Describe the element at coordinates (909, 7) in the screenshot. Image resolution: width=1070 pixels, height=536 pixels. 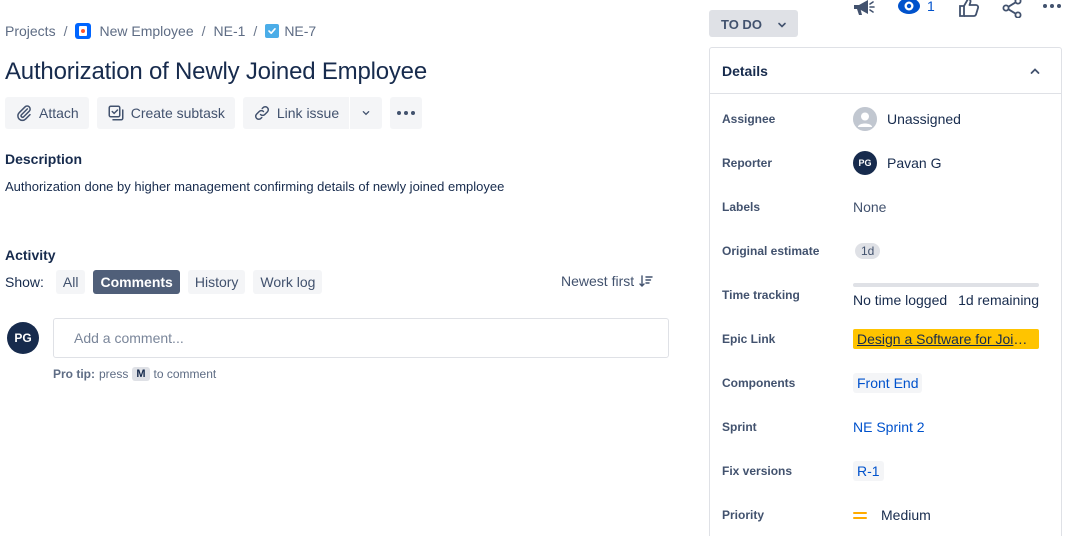
I see `eye-icon` at that location.